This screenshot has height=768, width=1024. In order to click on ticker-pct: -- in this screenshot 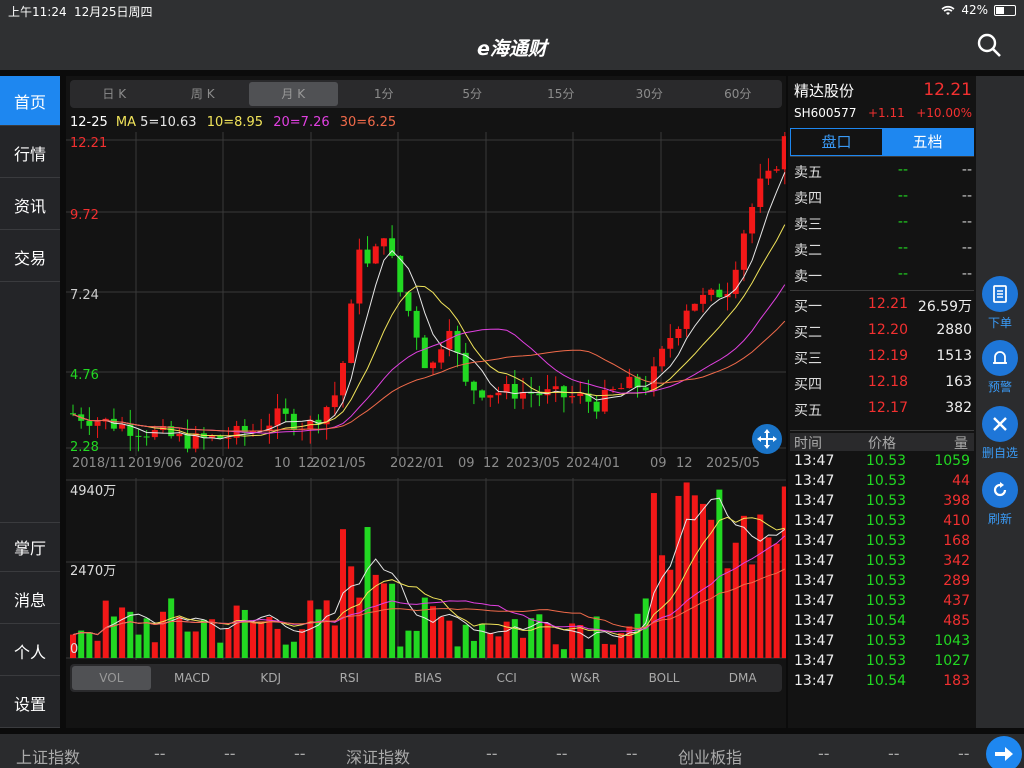, I will do `click(300, 753)`.